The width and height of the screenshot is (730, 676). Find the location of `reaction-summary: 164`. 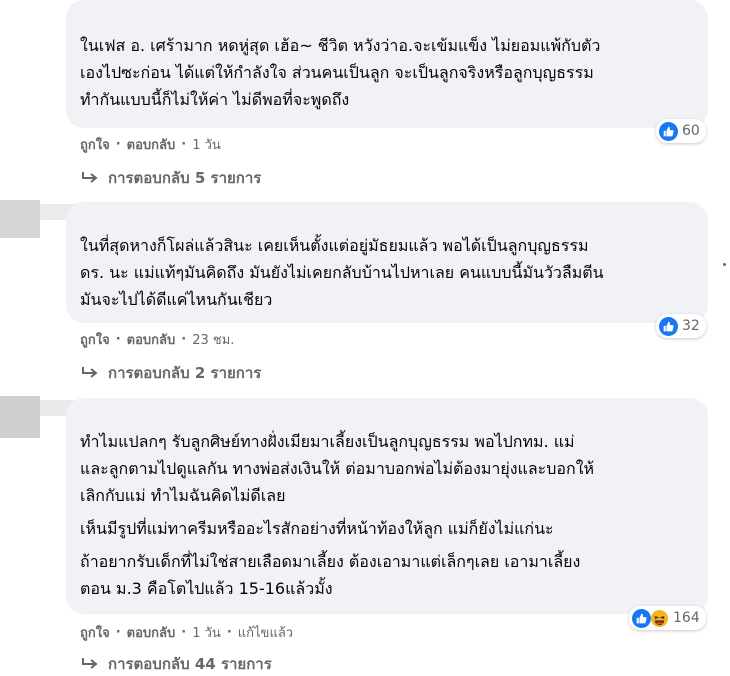

reaction-summary: 164 is located at coordinates (667, 618).